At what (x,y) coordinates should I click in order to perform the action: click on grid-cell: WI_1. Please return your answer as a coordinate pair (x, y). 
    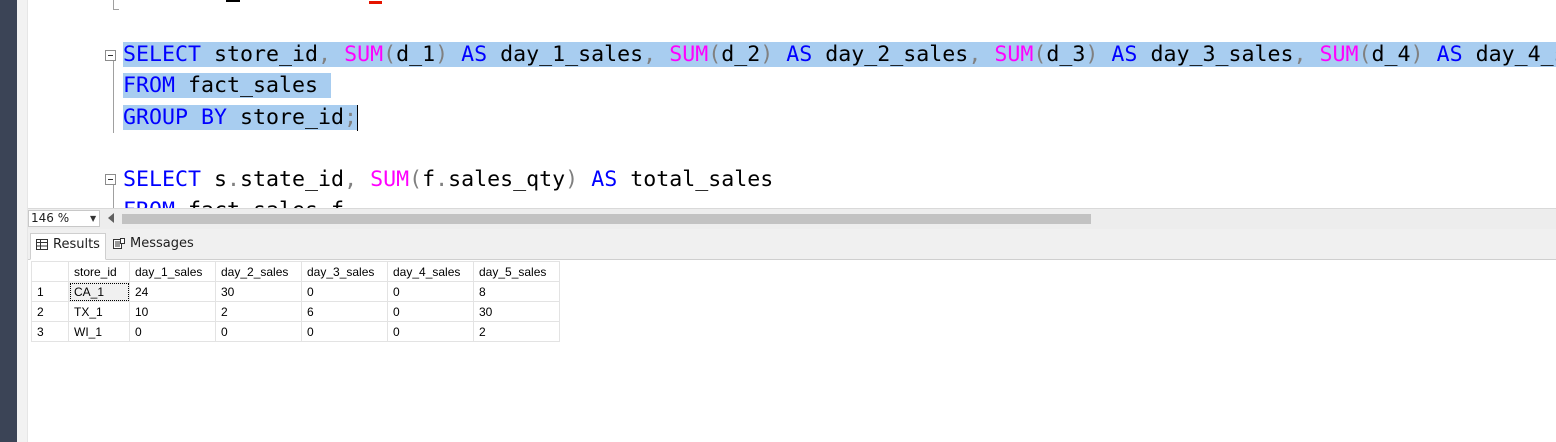
    Looking at the image, I should click on (99, 331).